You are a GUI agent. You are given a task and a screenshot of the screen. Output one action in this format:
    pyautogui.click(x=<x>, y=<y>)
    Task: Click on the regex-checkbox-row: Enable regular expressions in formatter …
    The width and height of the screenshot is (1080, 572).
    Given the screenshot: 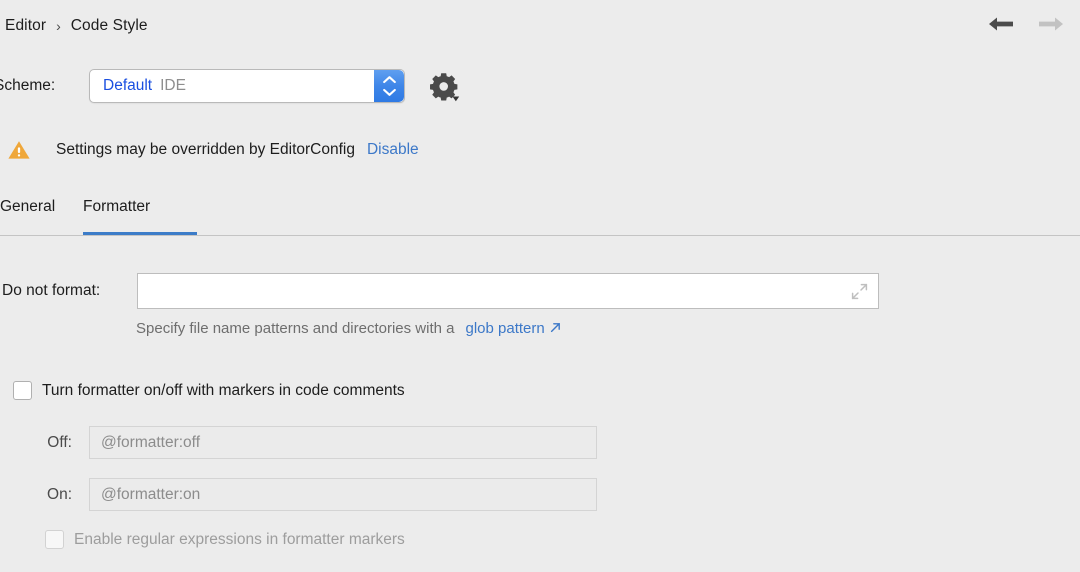 What is the action you would take?
    pyautogui.click(x=225, y=539)
    